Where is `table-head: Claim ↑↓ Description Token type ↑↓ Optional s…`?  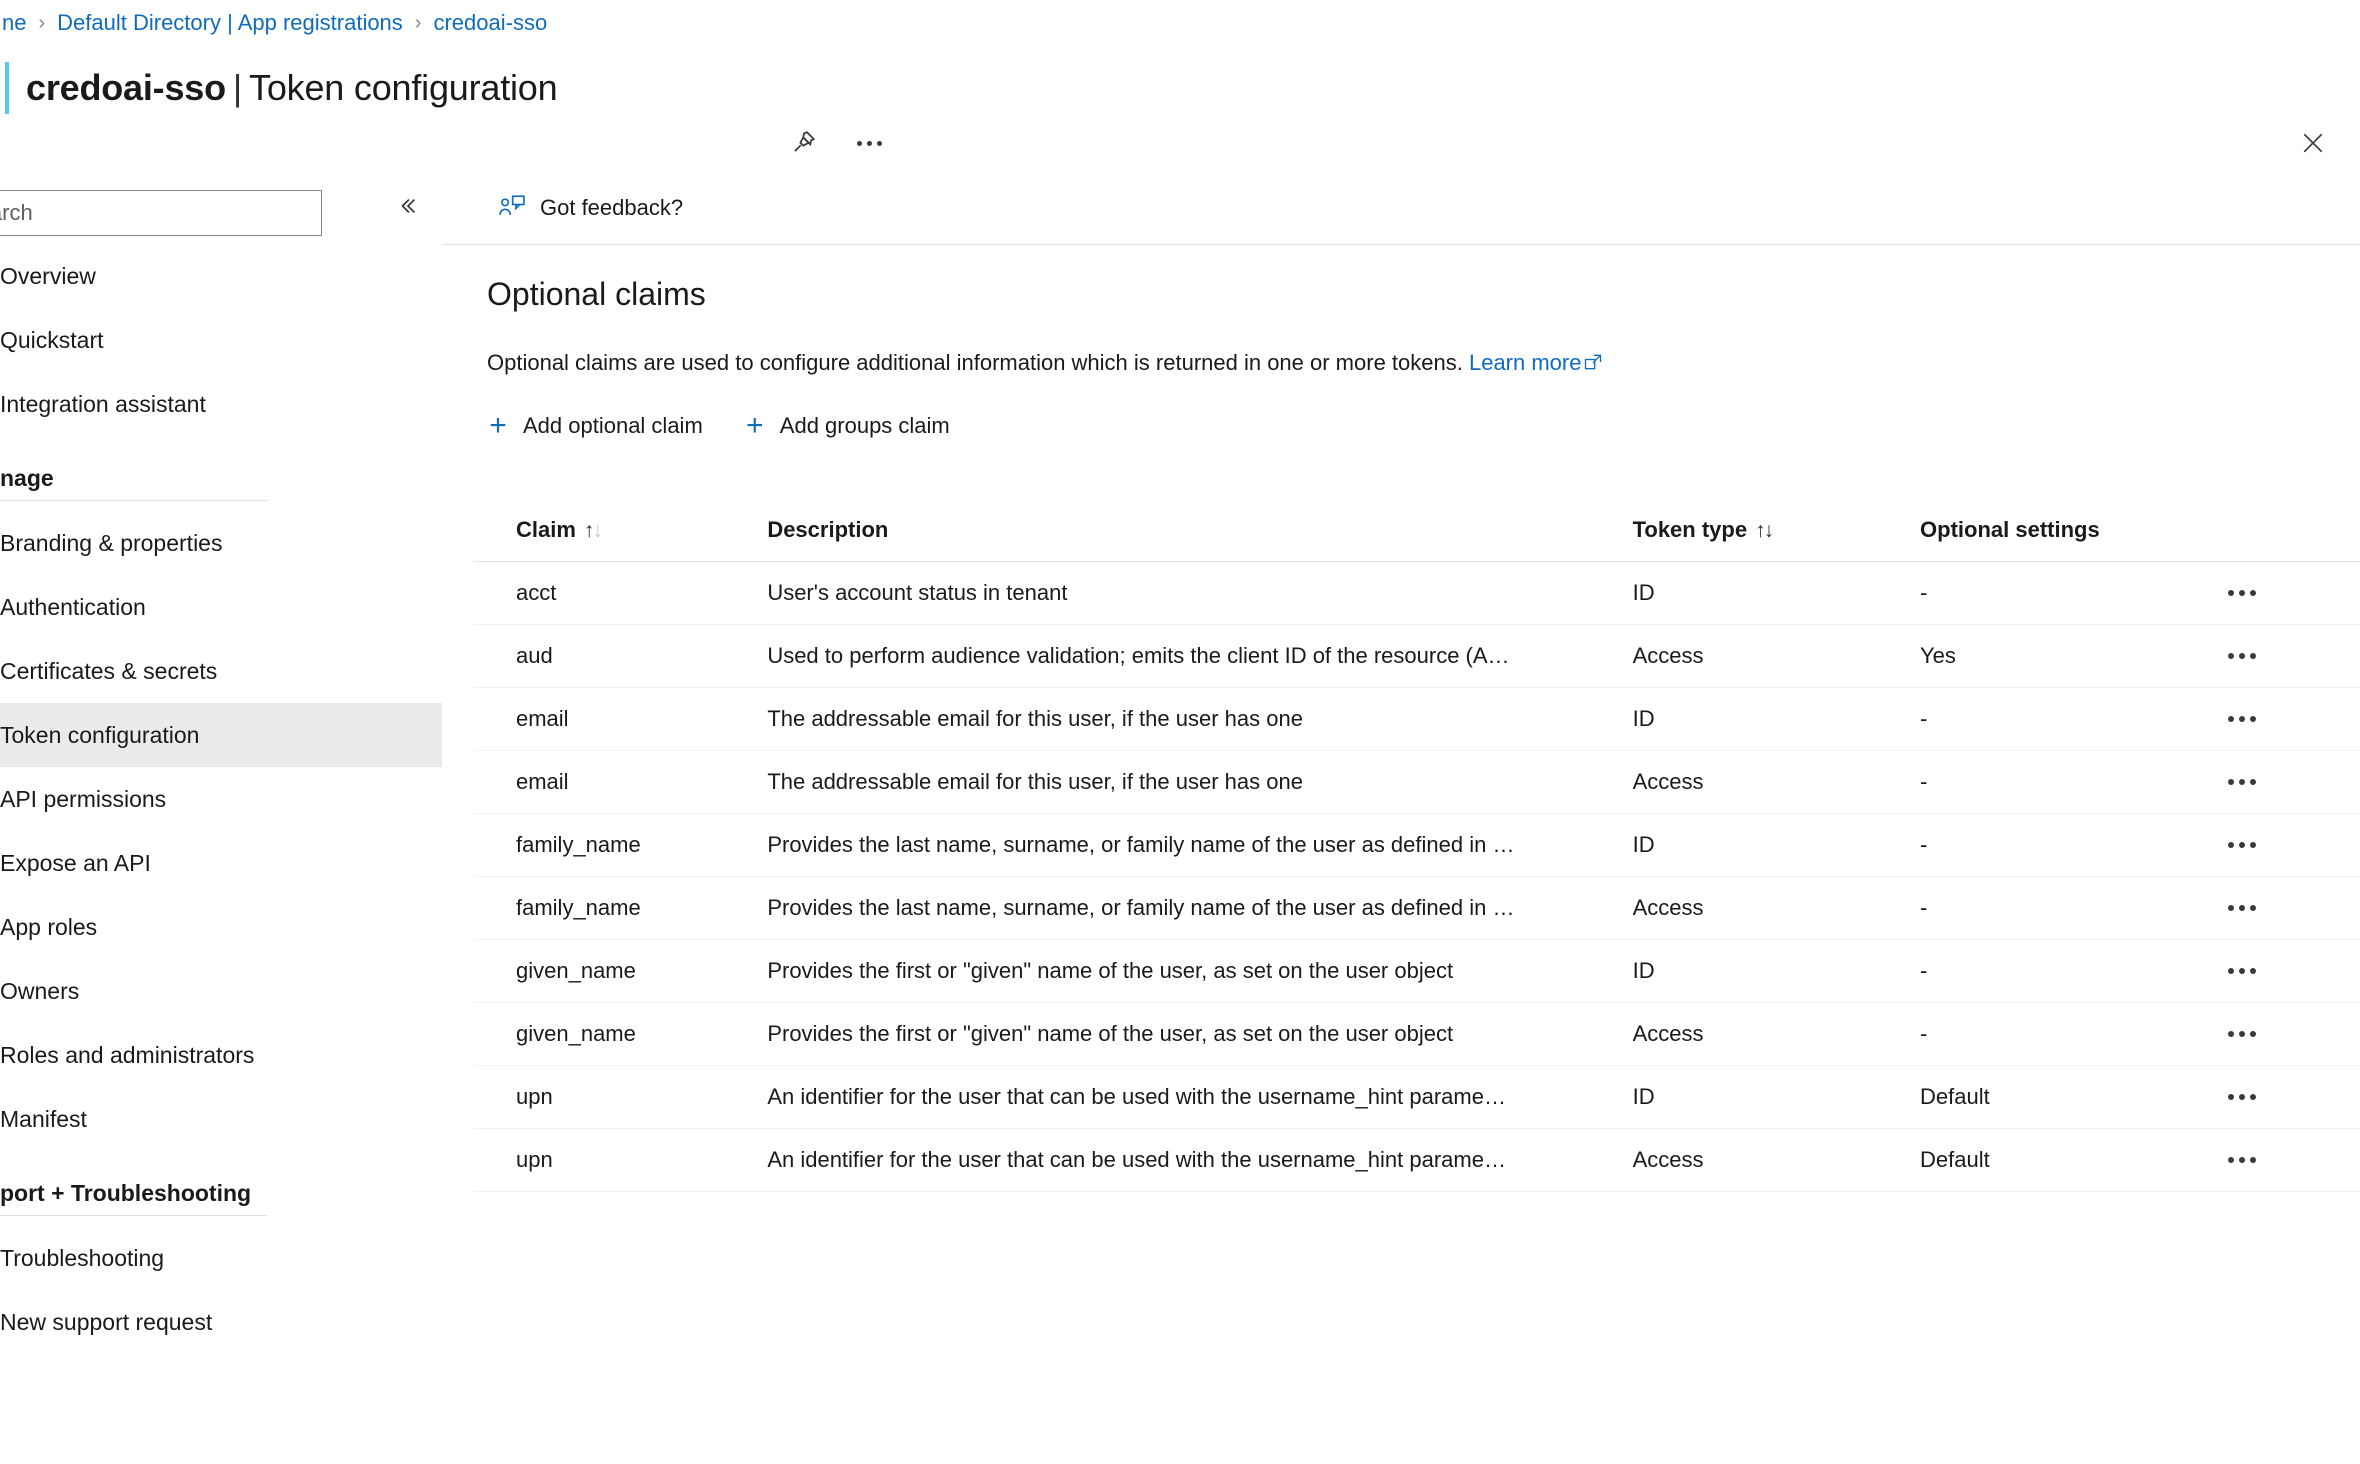
table-head: Claim ↑↓ Description Token type ↑↓ Optional s… is located at coordinates (1417, 539).